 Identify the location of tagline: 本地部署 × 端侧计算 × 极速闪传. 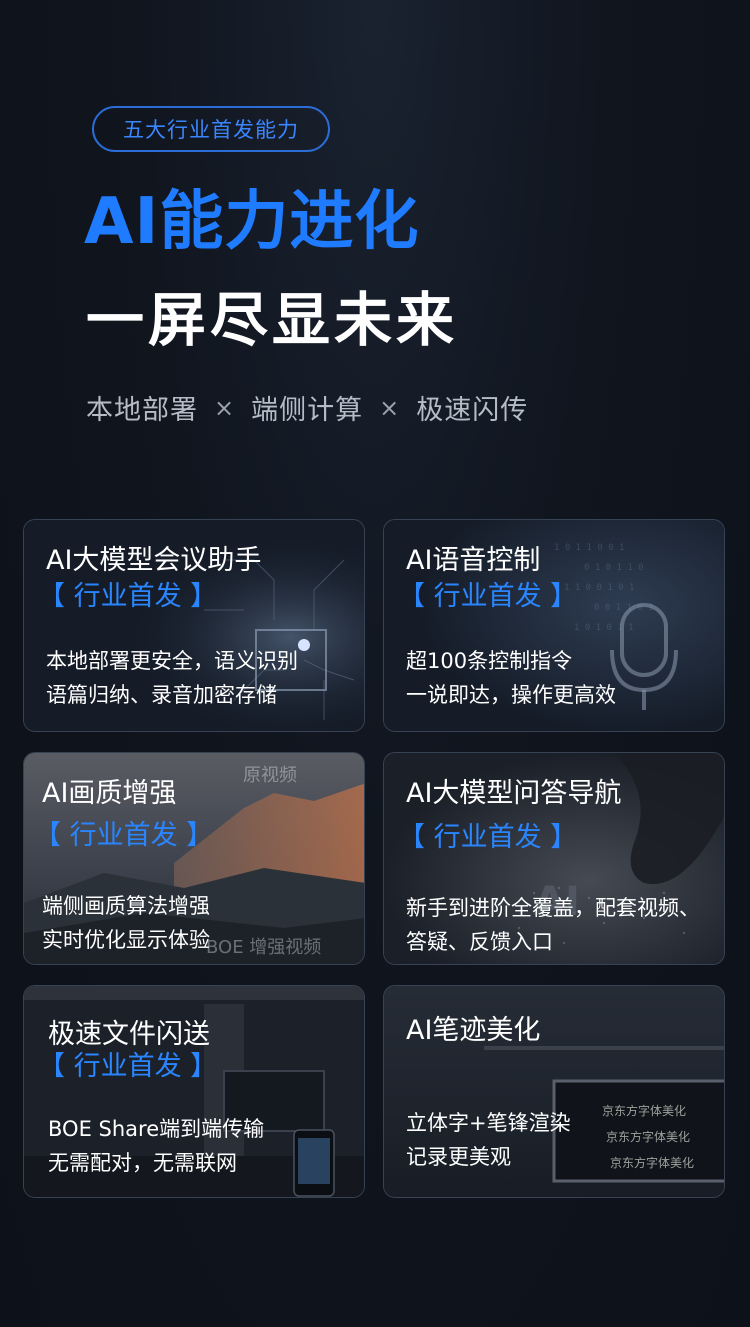
(307, 407).